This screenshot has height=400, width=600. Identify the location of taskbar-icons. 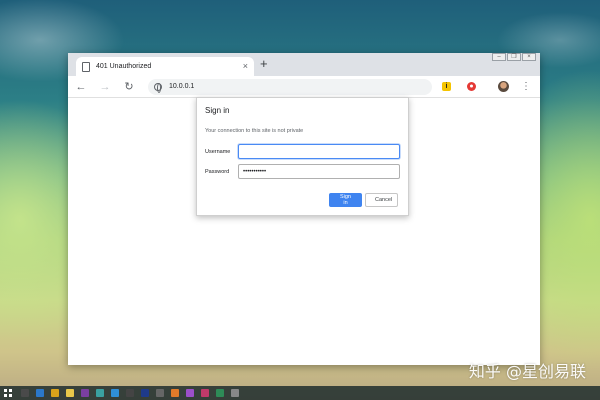
(133, 393).